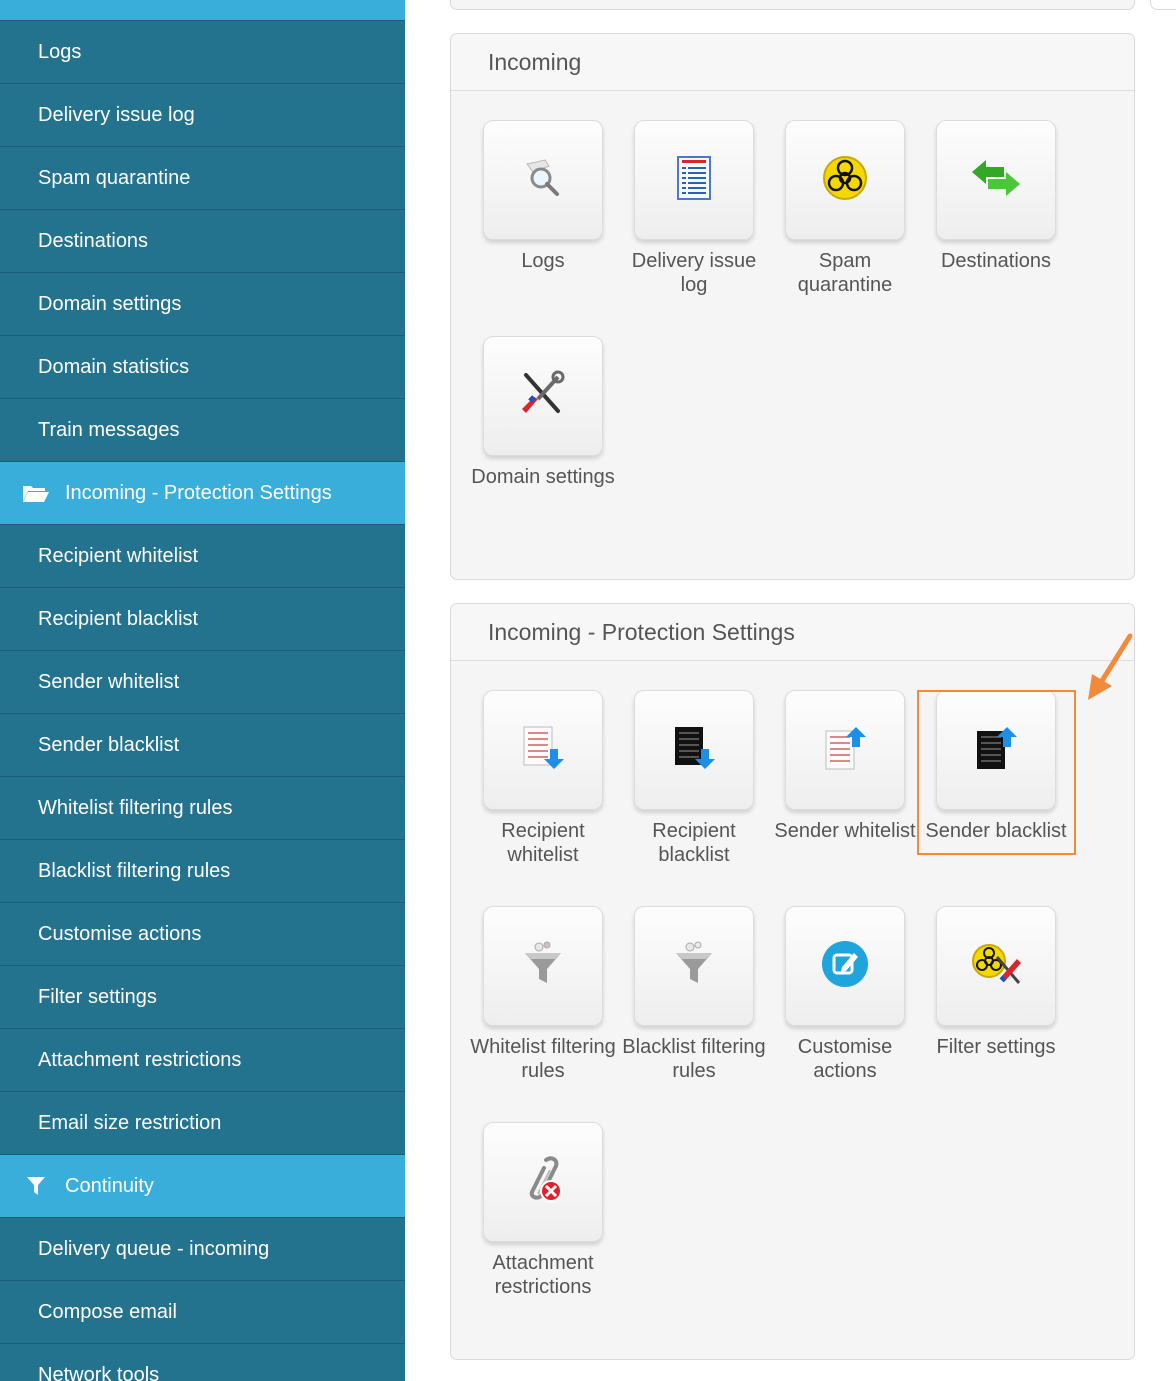  I want to click on sidebar-item-email-size-restriction: Email size restriction, so click(202, 1123).